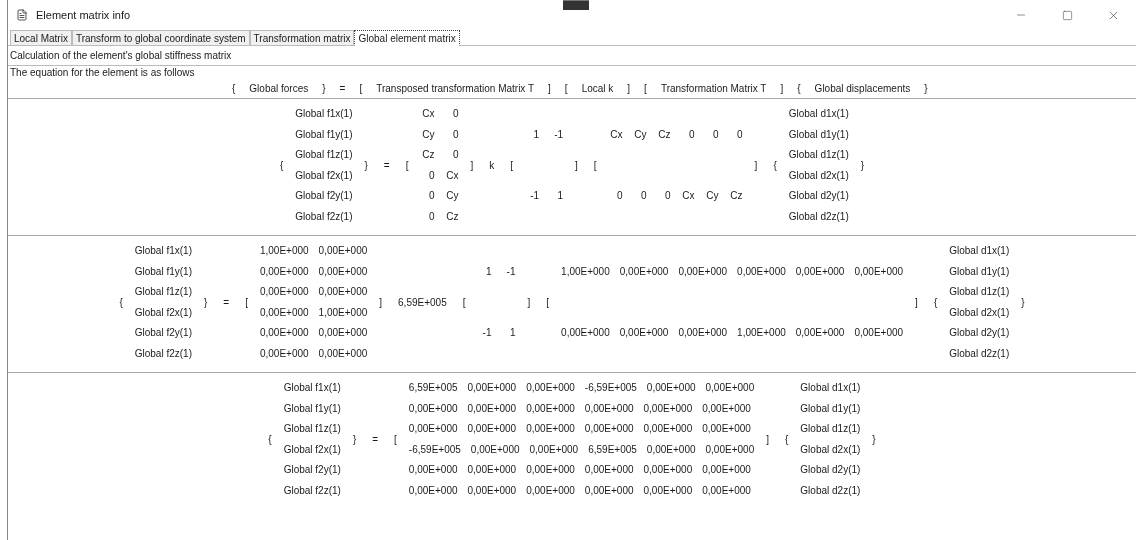  I want to click on matrix-cell-text: 1,00E+000, so click(343, 312).